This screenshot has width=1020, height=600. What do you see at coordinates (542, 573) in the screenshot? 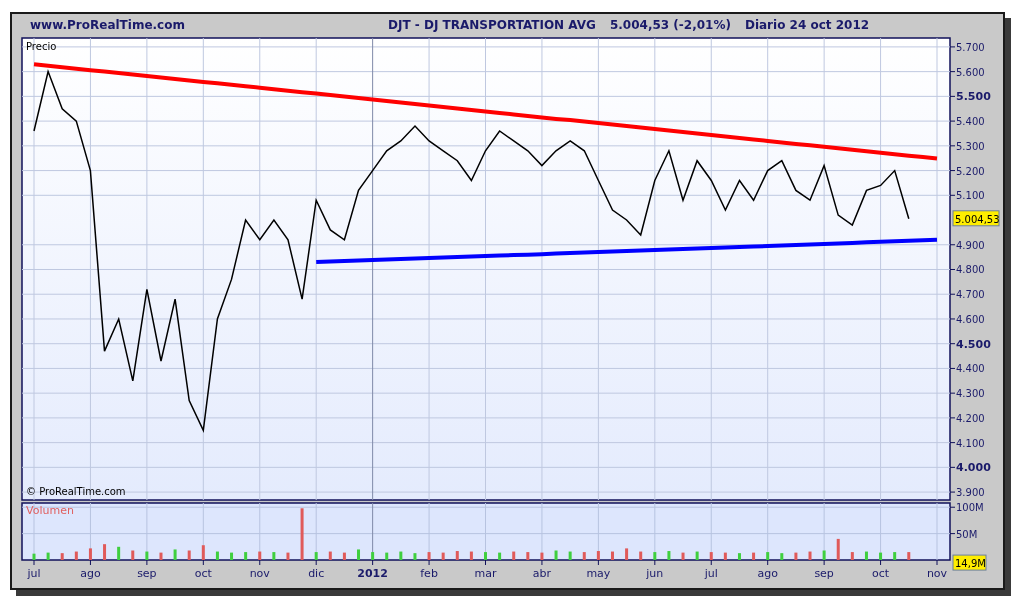
I see `axis-label: abr` at bounding box center [542, 573].